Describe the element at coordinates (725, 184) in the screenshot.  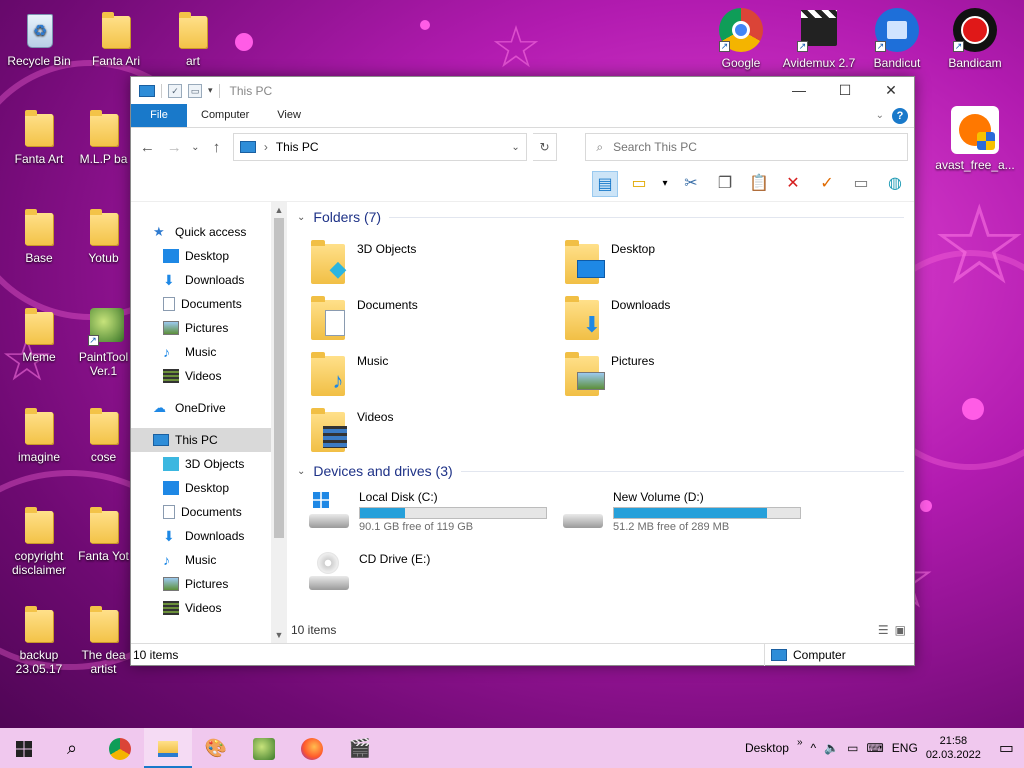
I see `copy-icon: ❐` at that location.